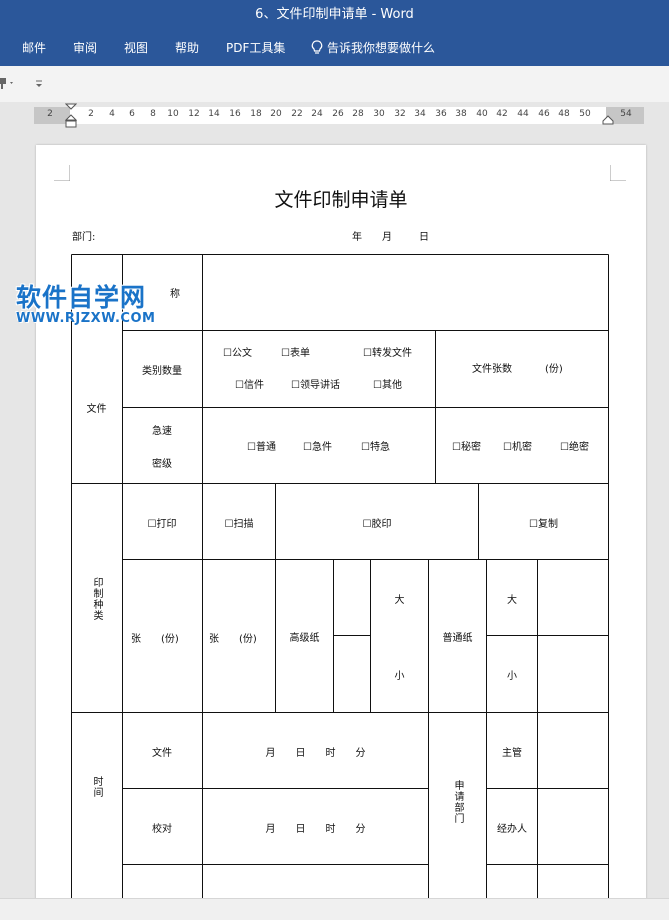 The height and width of the screenshot is (920, 669). Describe the element at coordinates (162, 464) in the screenshot. I see `secrecy-label: 密级` at that location.